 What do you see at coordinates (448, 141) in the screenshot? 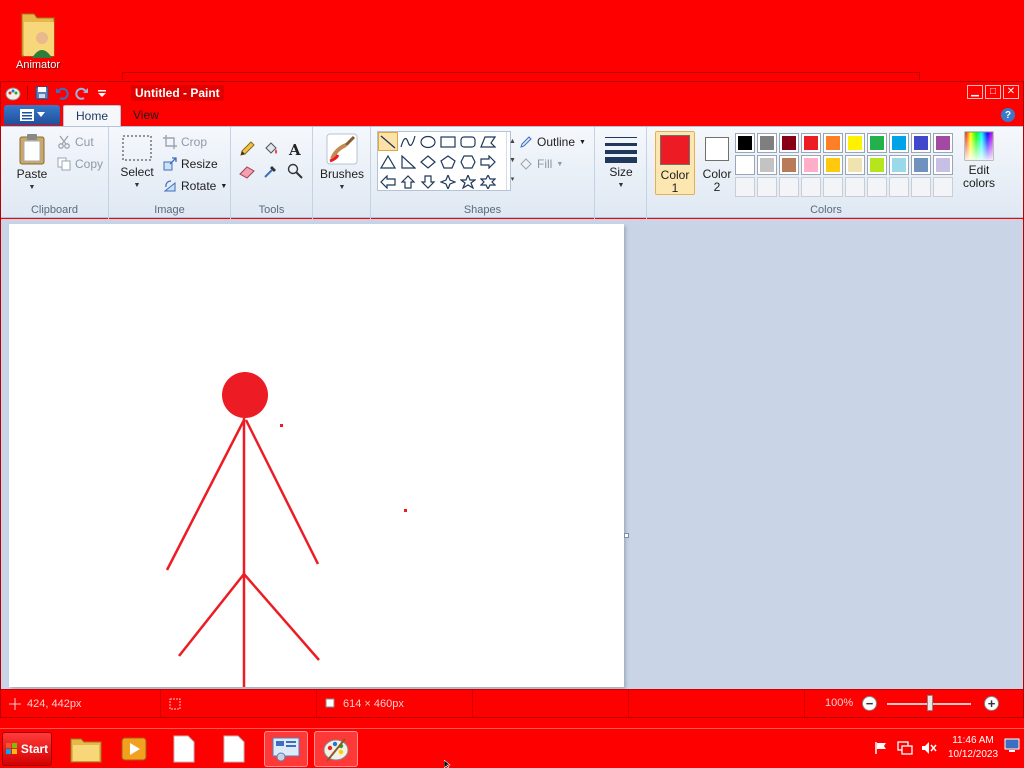
I see `shape-rectangle` at bounding box center [448, 141].